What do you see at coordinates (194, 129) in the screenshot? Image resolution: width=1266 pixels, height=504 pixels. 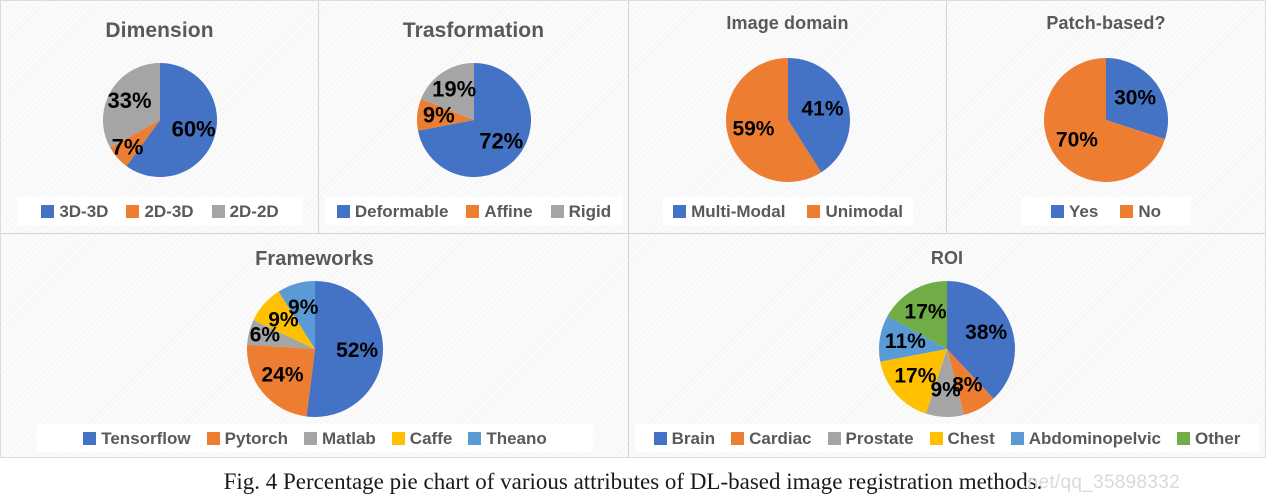 I see `pie-slice-label: 60%` at bounding box center [194, 129].